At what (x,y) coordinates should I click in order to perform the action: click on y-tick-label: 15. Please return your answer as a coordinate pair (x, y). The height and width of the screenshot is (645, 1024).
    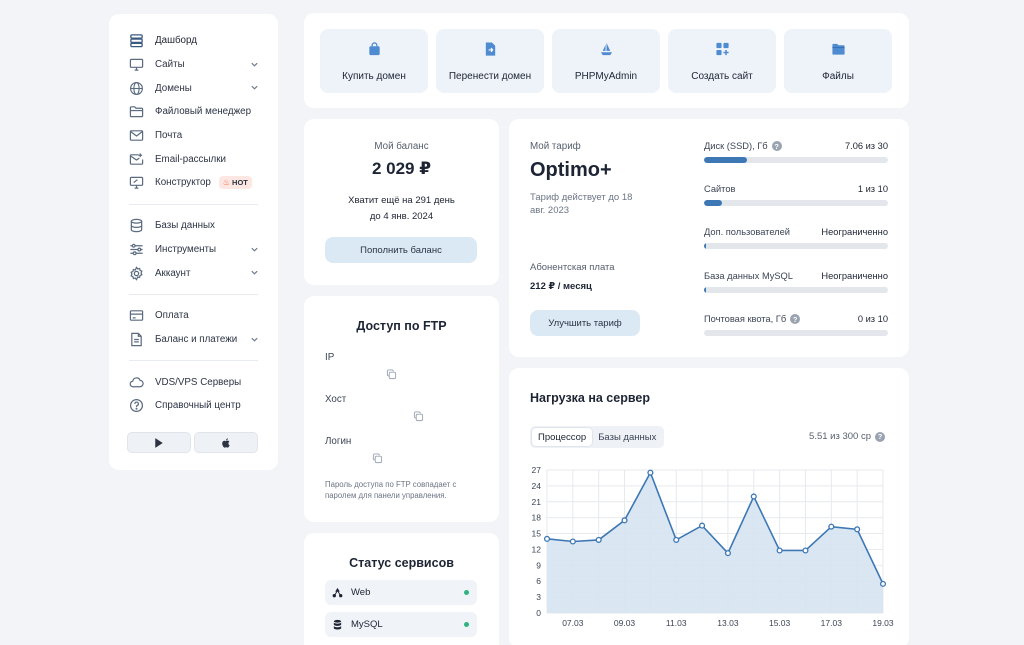
    Looking at the image, I should click on (537, 534).